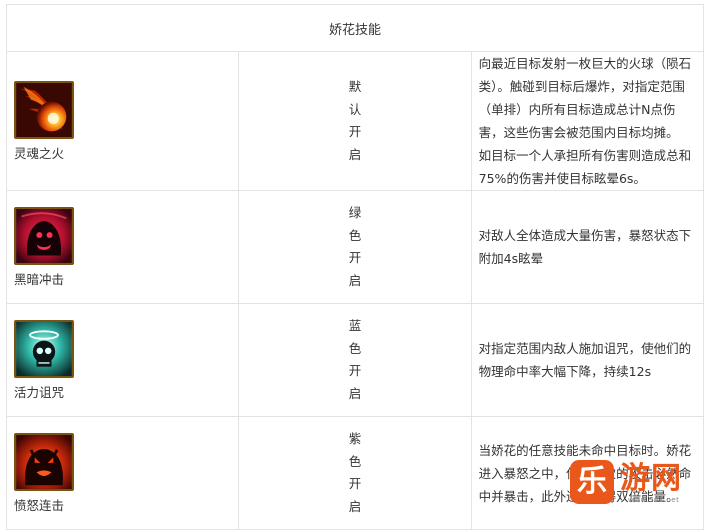  Describe the element at coordinates (654, 500) in the screenshot. I see `watermark-url: www.962.net` at that location.